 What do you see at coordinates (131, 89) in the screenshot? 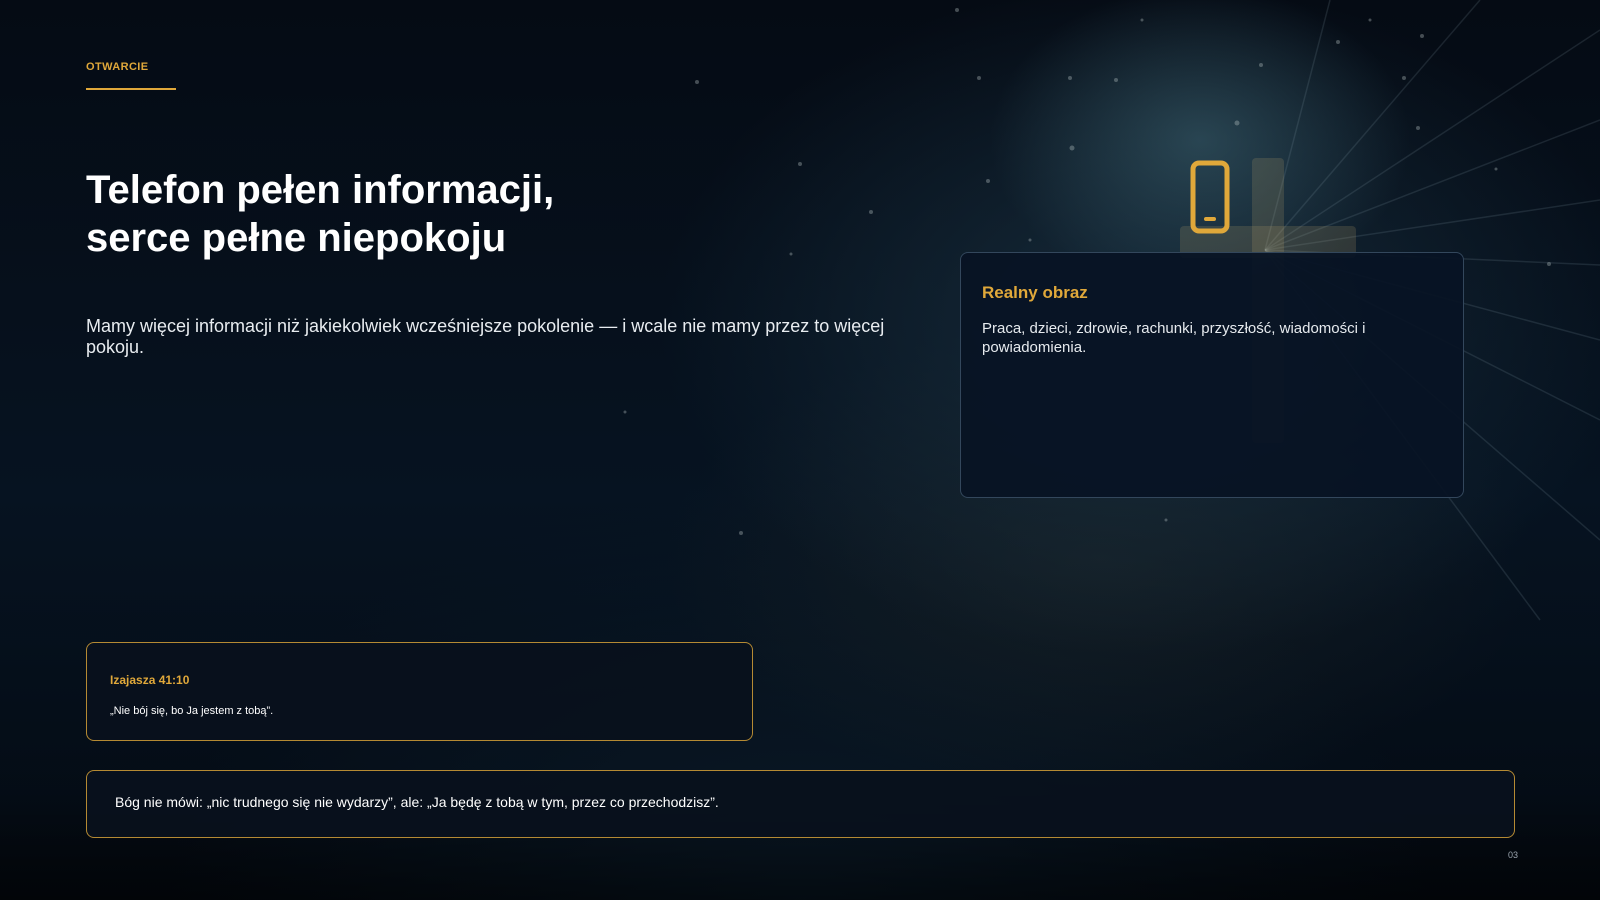
I see `section-underline` at bounding box center [131, 89].